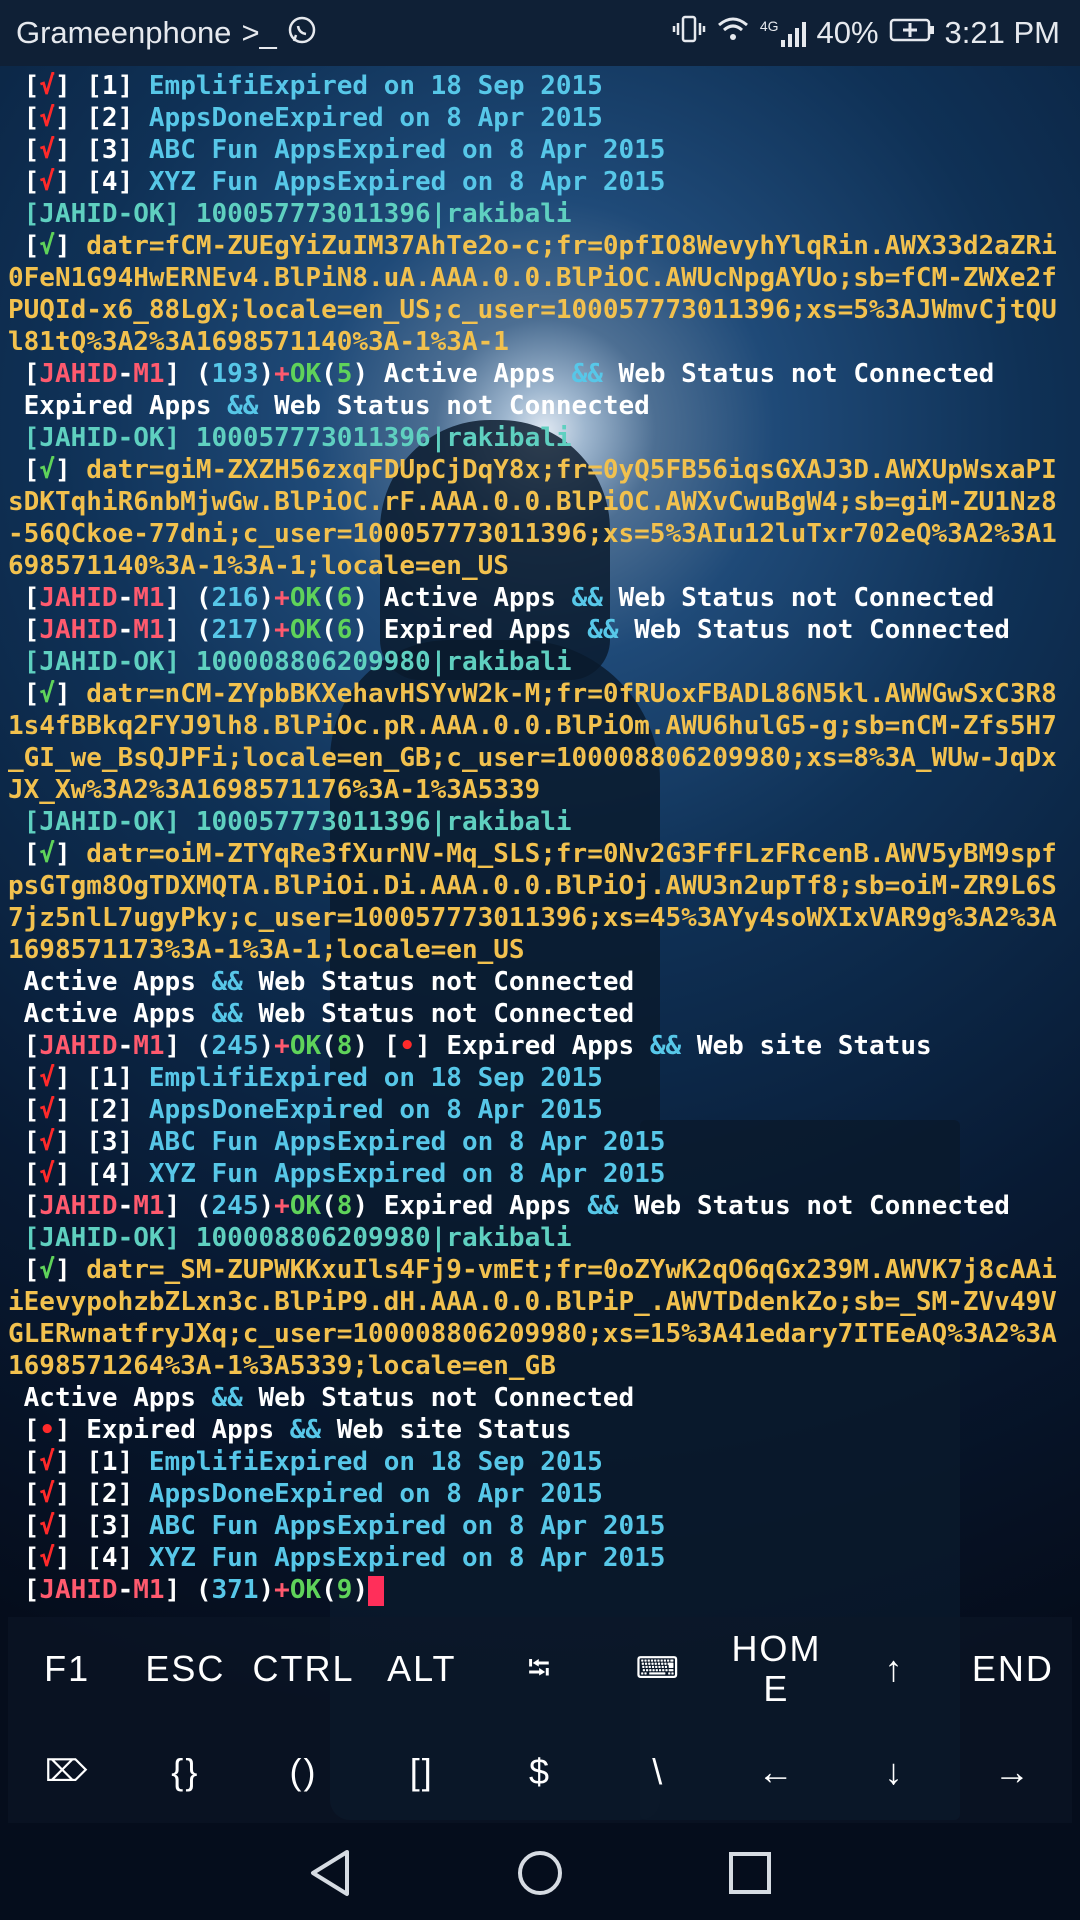  What do you see at coordinates (1013, 1668) in the screenshot?
I see `key-end: END` at bounding box center [1013, 1668].